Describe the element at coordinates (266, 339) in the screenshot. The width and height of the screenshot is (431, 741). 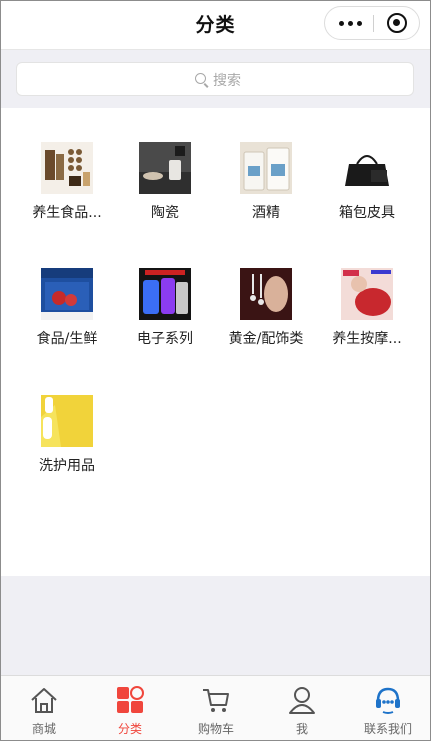
I see `category-label: 黄金/配饰类` at that location.